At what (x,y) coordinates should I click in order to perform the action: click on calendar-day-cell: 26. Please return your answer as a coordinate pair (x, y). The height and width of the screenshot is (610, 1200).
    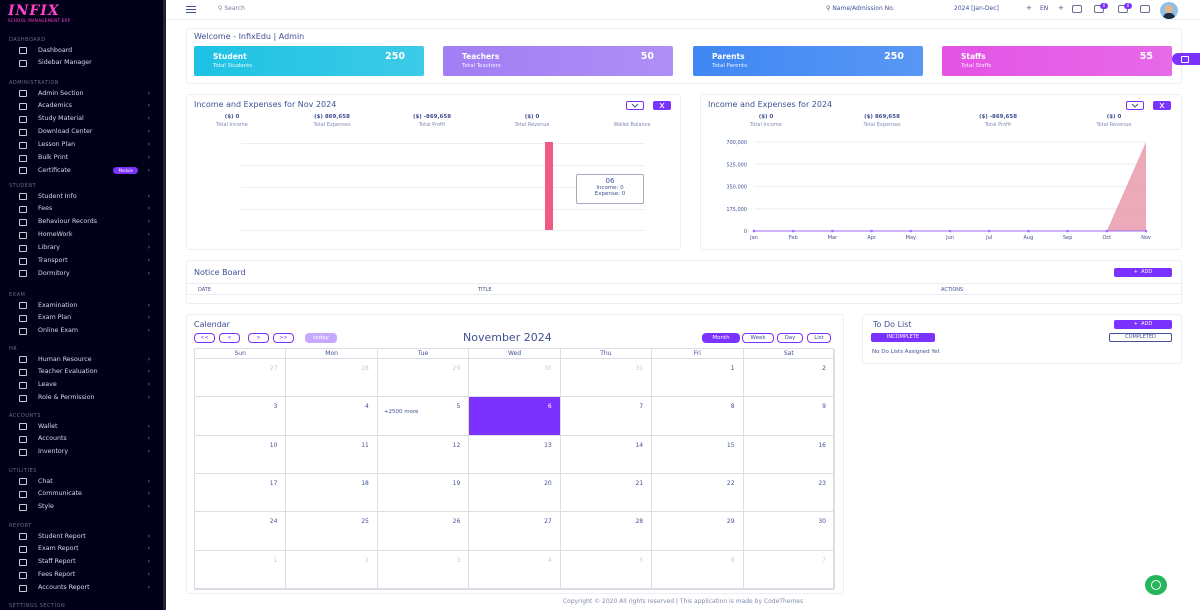
    Looking at the image, I should click on (423, 531).